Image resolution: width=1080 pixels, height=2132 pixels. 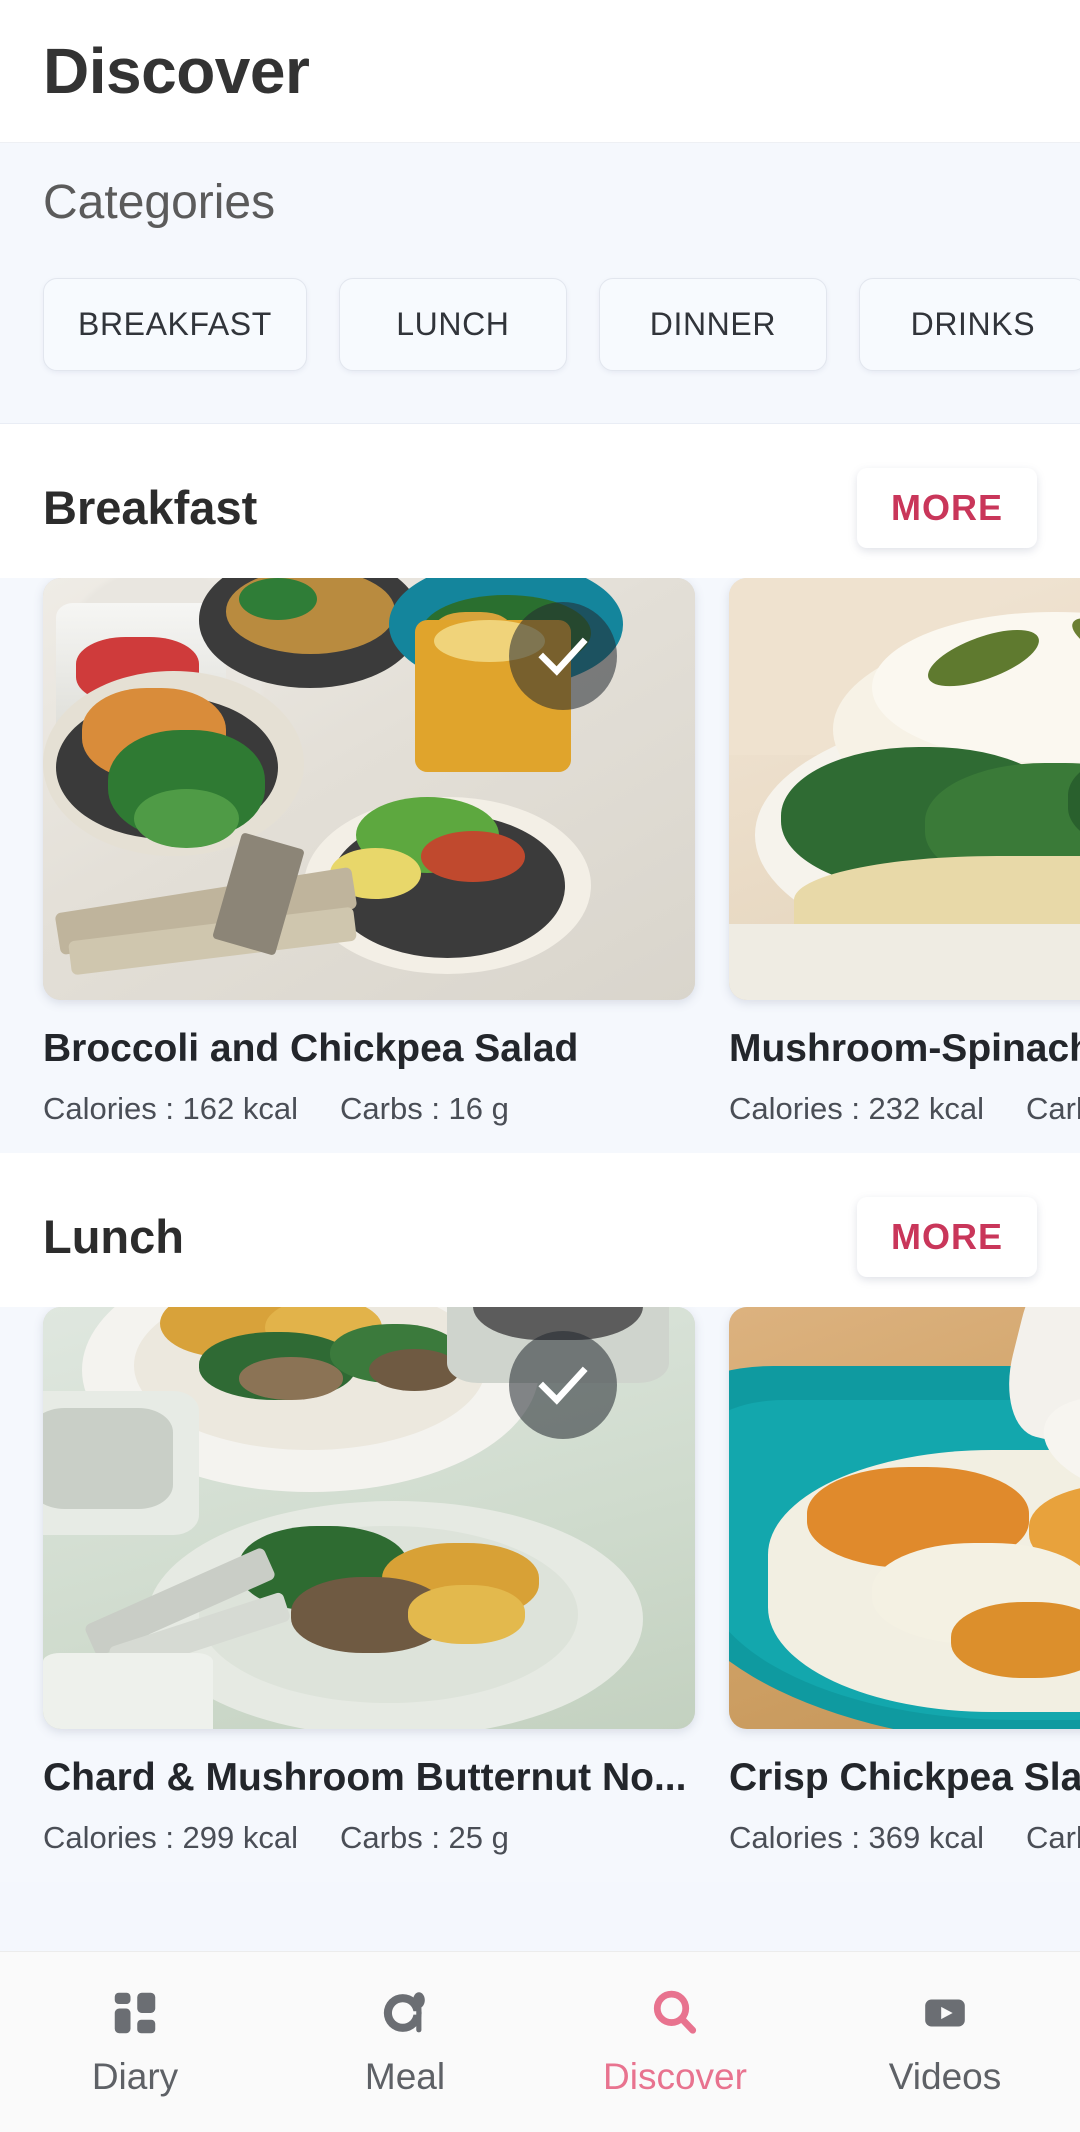 I want to click on recipe-name: Mushroom-Spinach Omelet, so click(x=904, y=1048).